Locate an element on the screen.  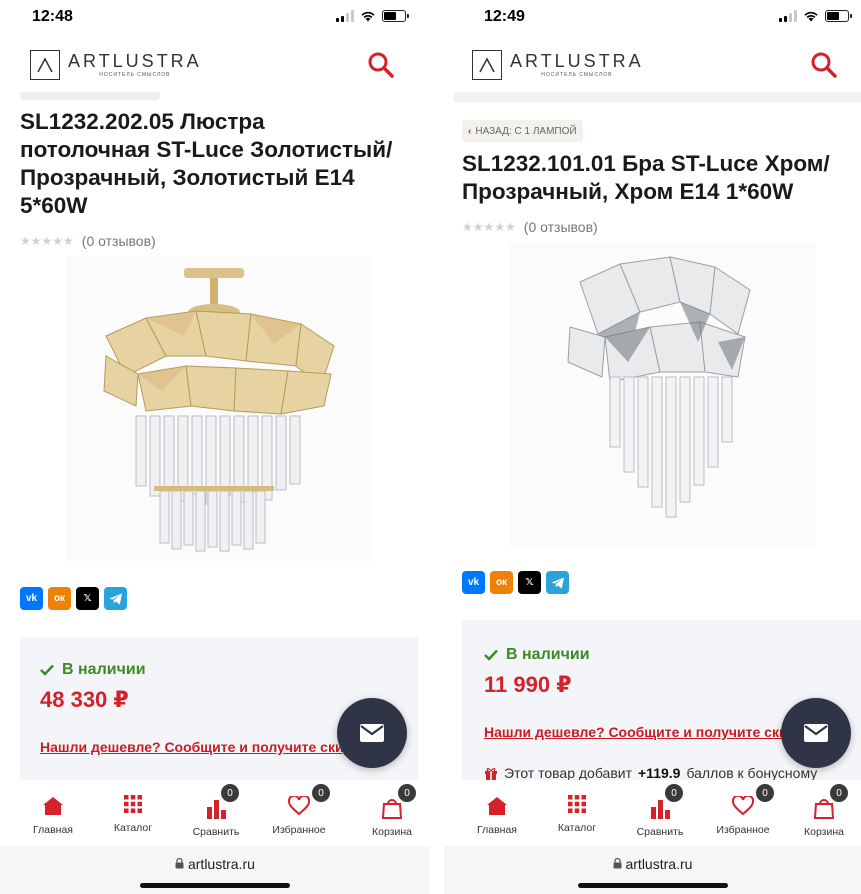
envelope-icon is located at coordinates (372, 733).